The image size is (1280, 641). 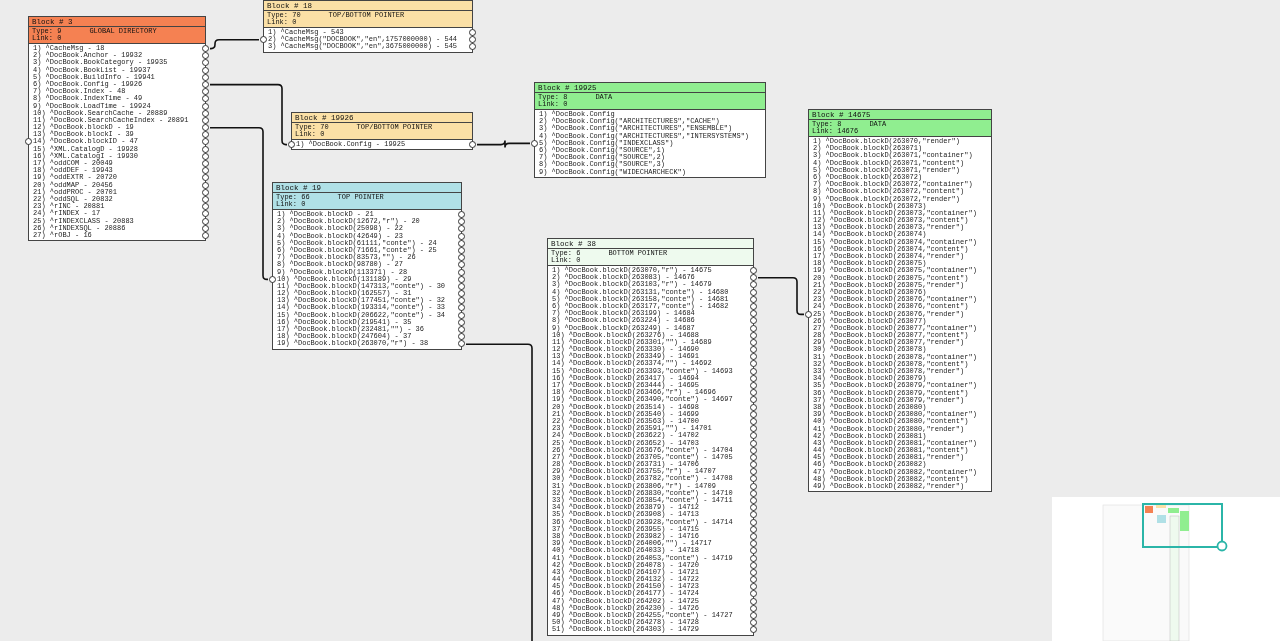 What do you see at coordinates (472, 144) in the screenshot?
I see `out-port-icon` at bounding box center [472, 144].